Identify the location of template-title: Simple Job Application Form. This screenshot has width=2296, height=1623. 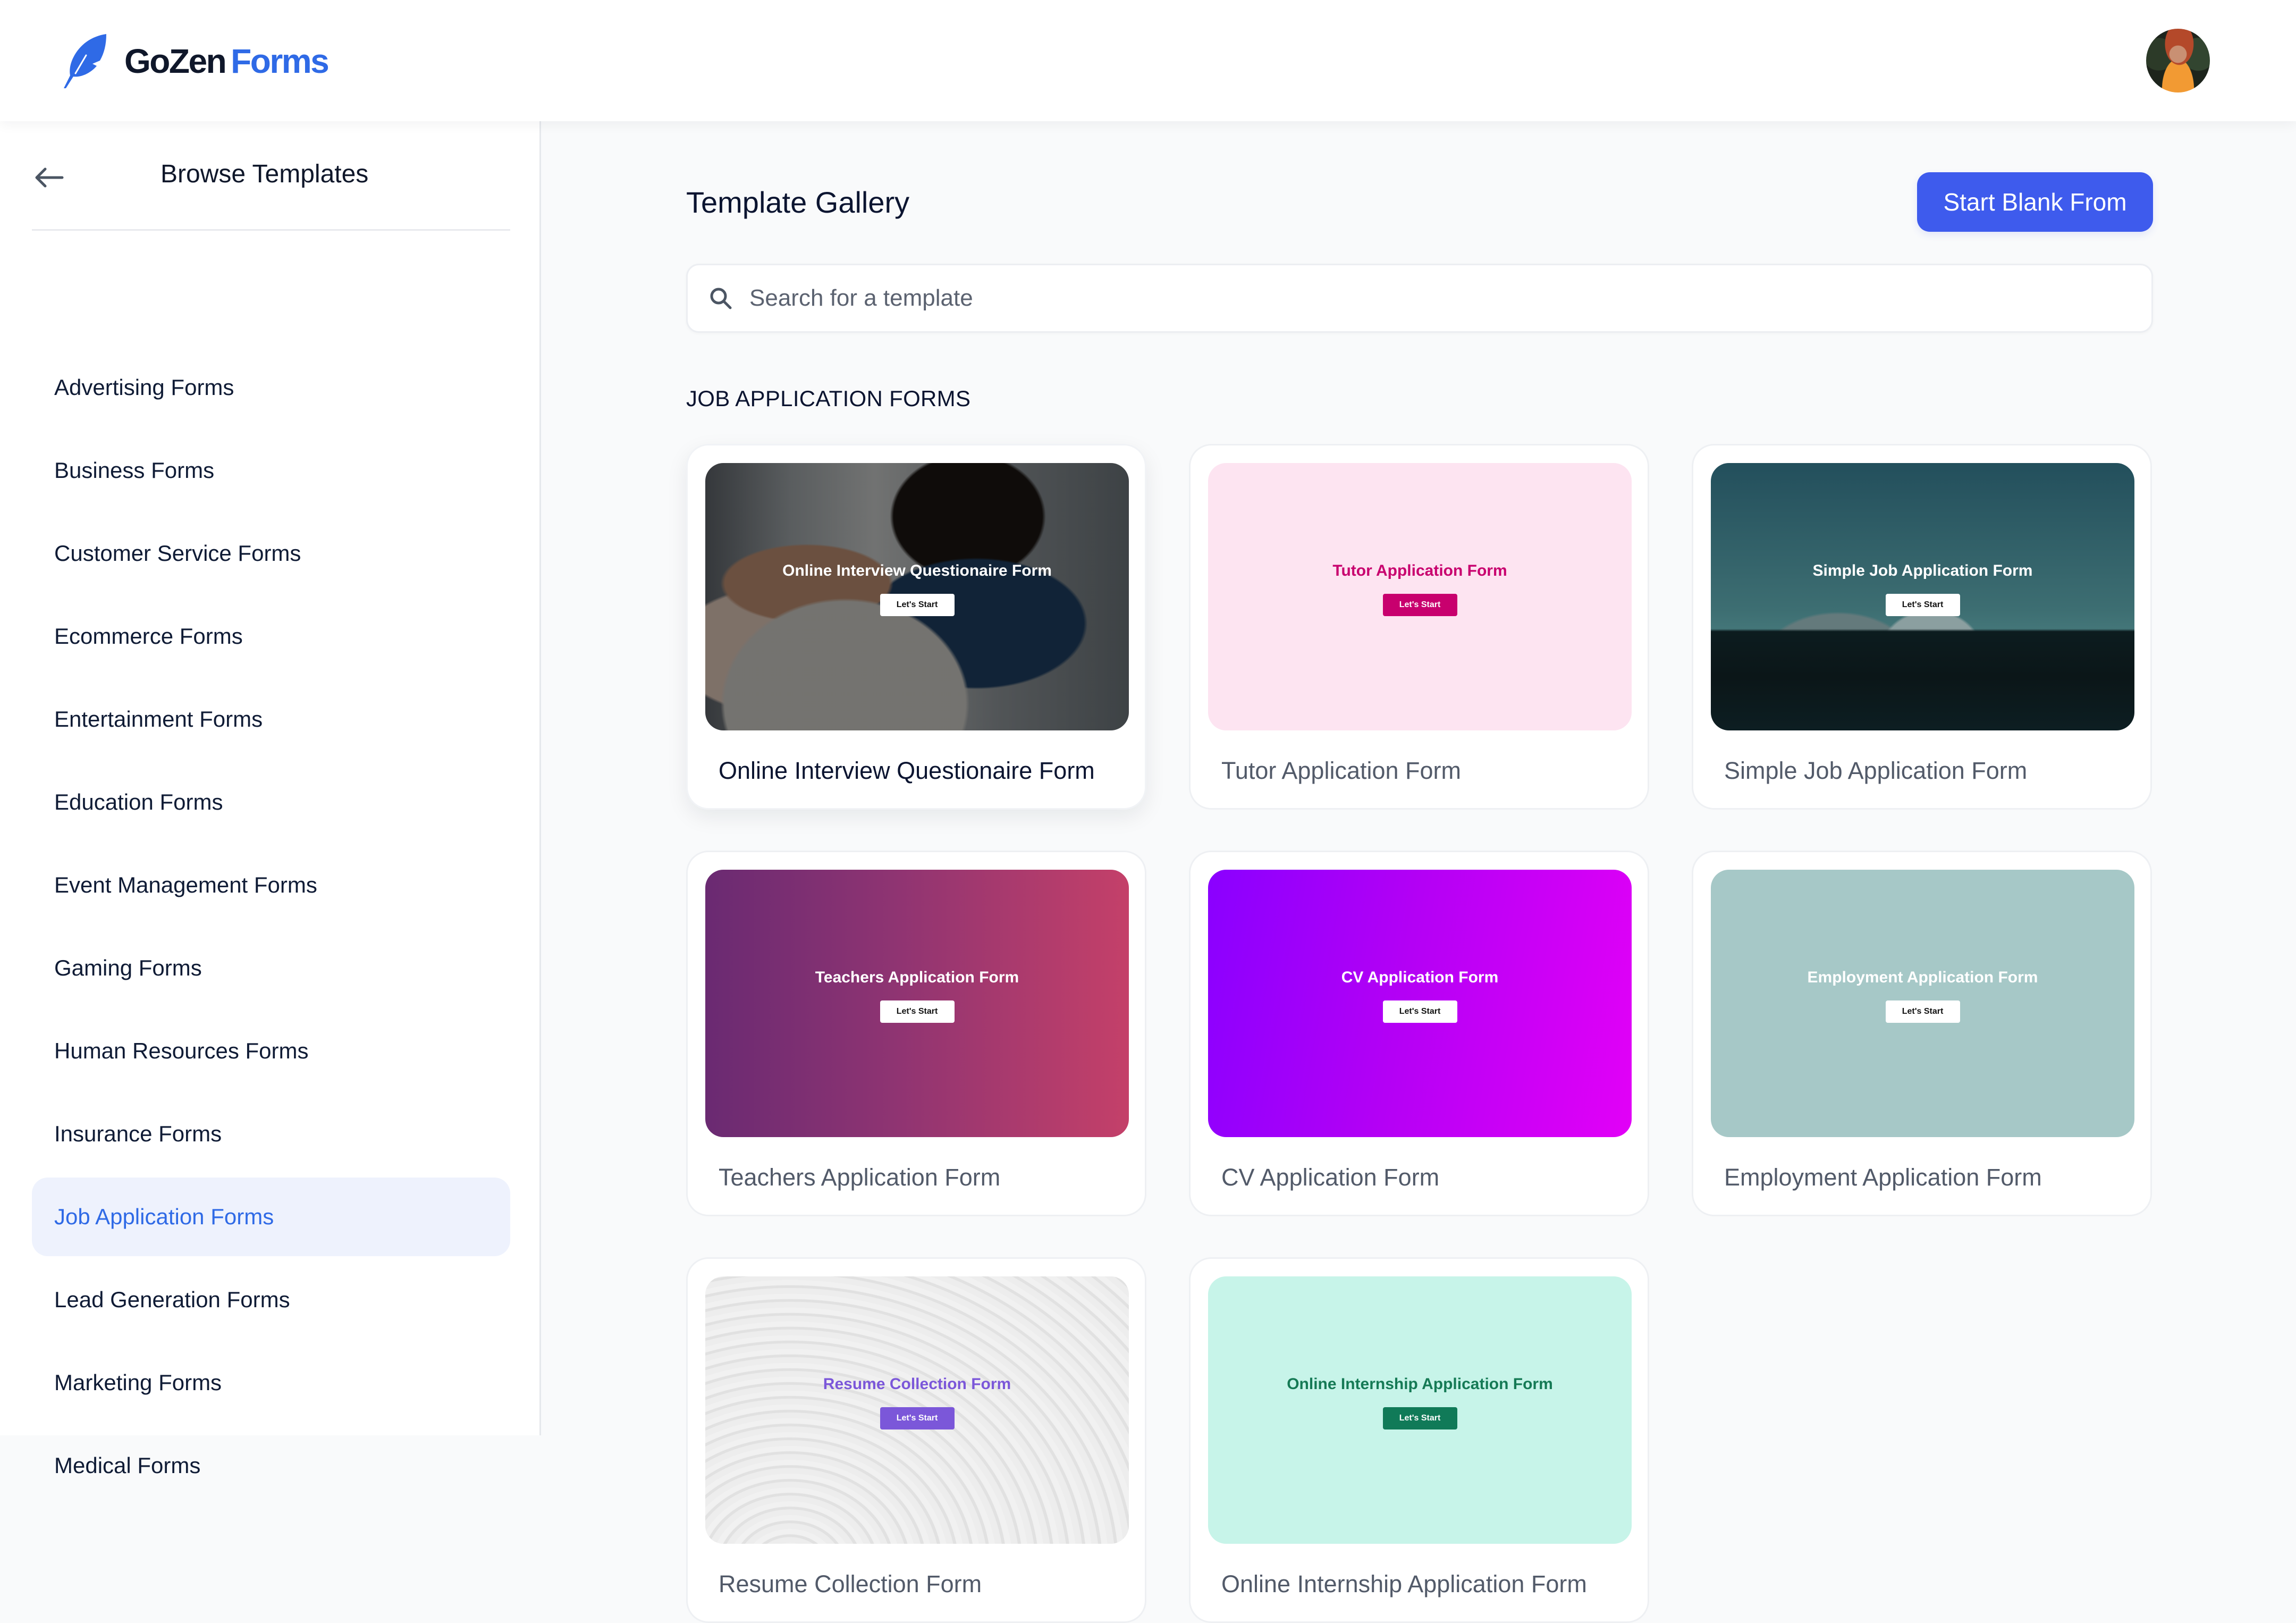
(1876, 770).